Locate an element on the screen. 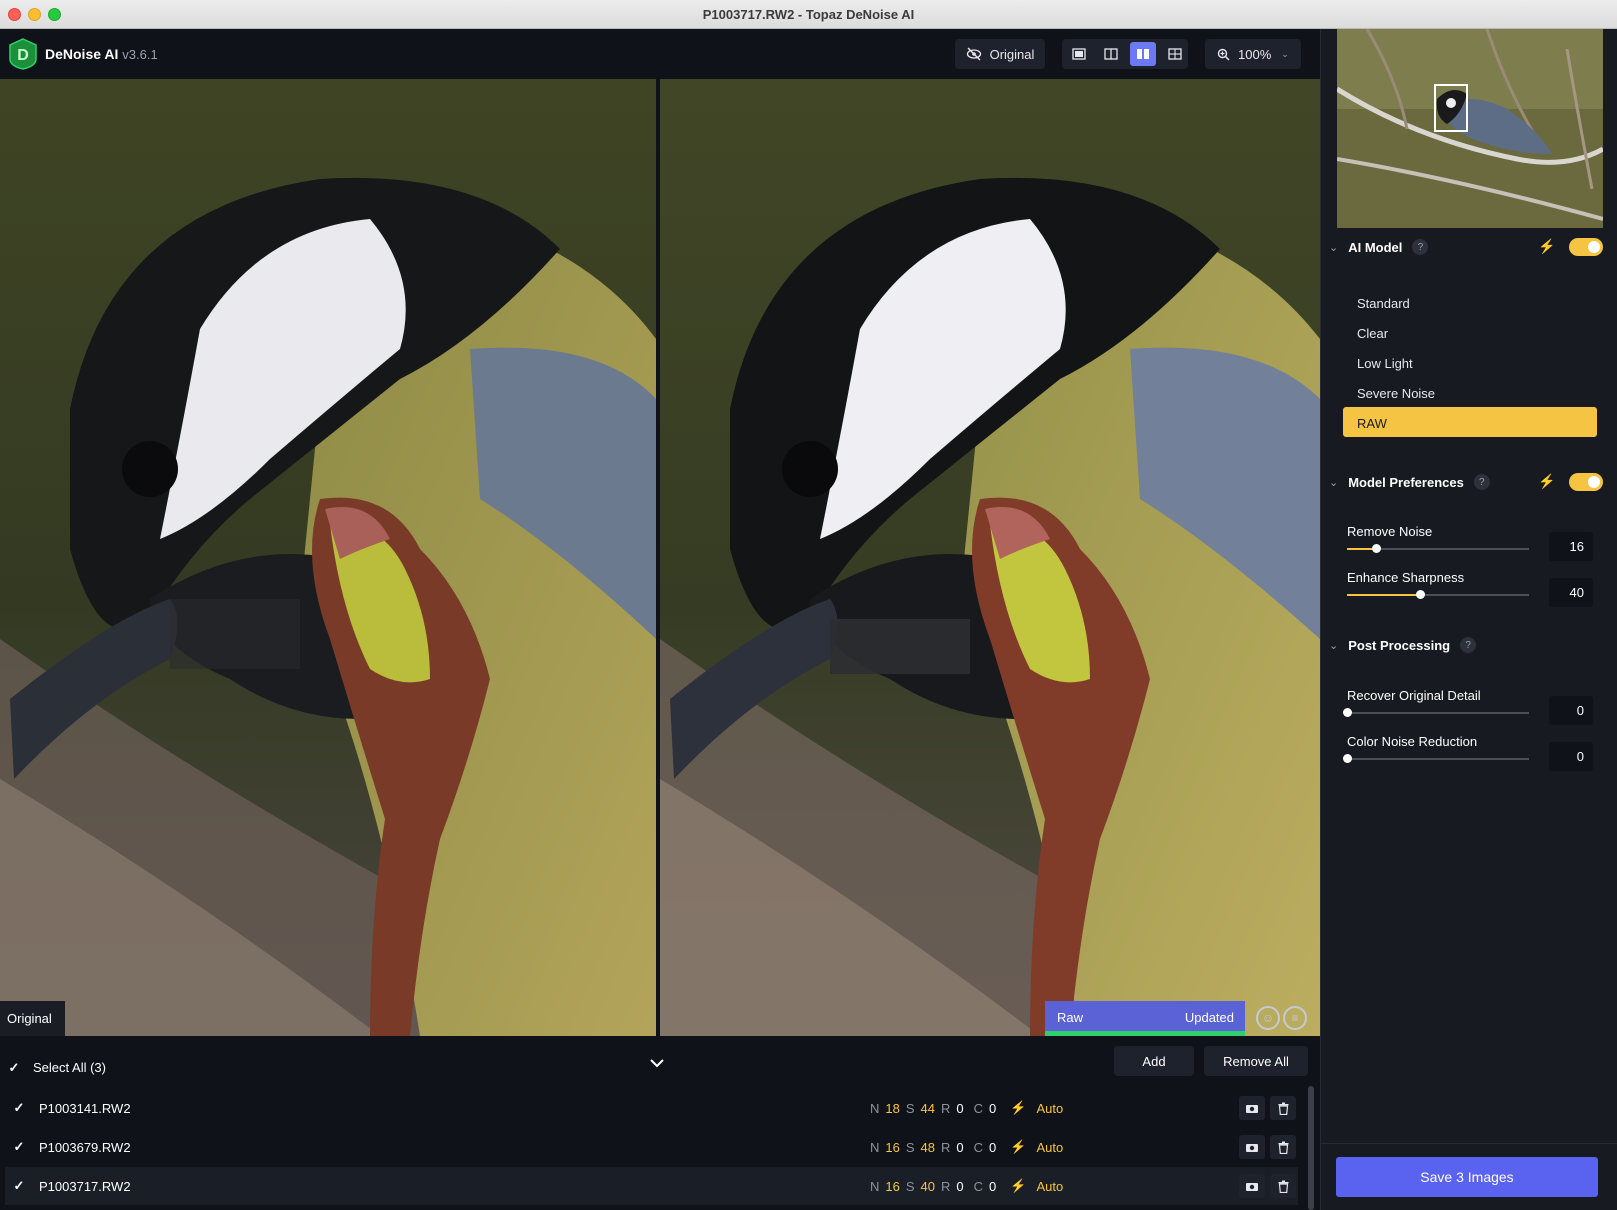 This screenshot has height=1210, width=1617. save-separator is located at coordinates (1469, 1143).